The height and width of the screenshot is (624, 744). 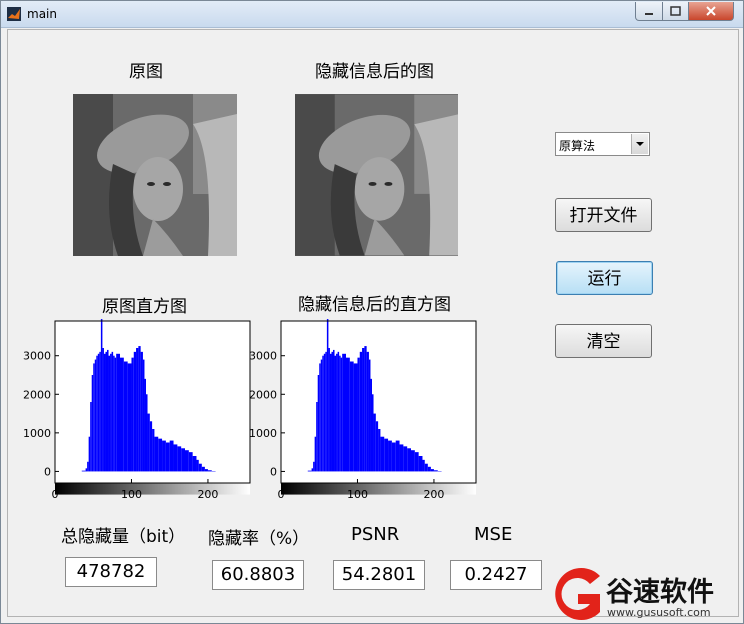 I want to click on x-tick-label: 100, so click(x=131, y=494).